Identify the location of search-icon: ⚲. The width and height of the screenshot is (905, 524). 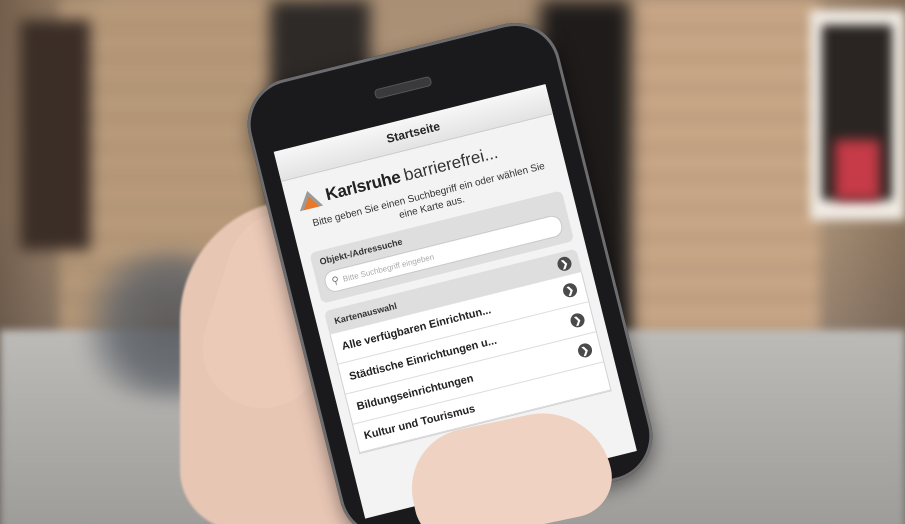
(335, 280).